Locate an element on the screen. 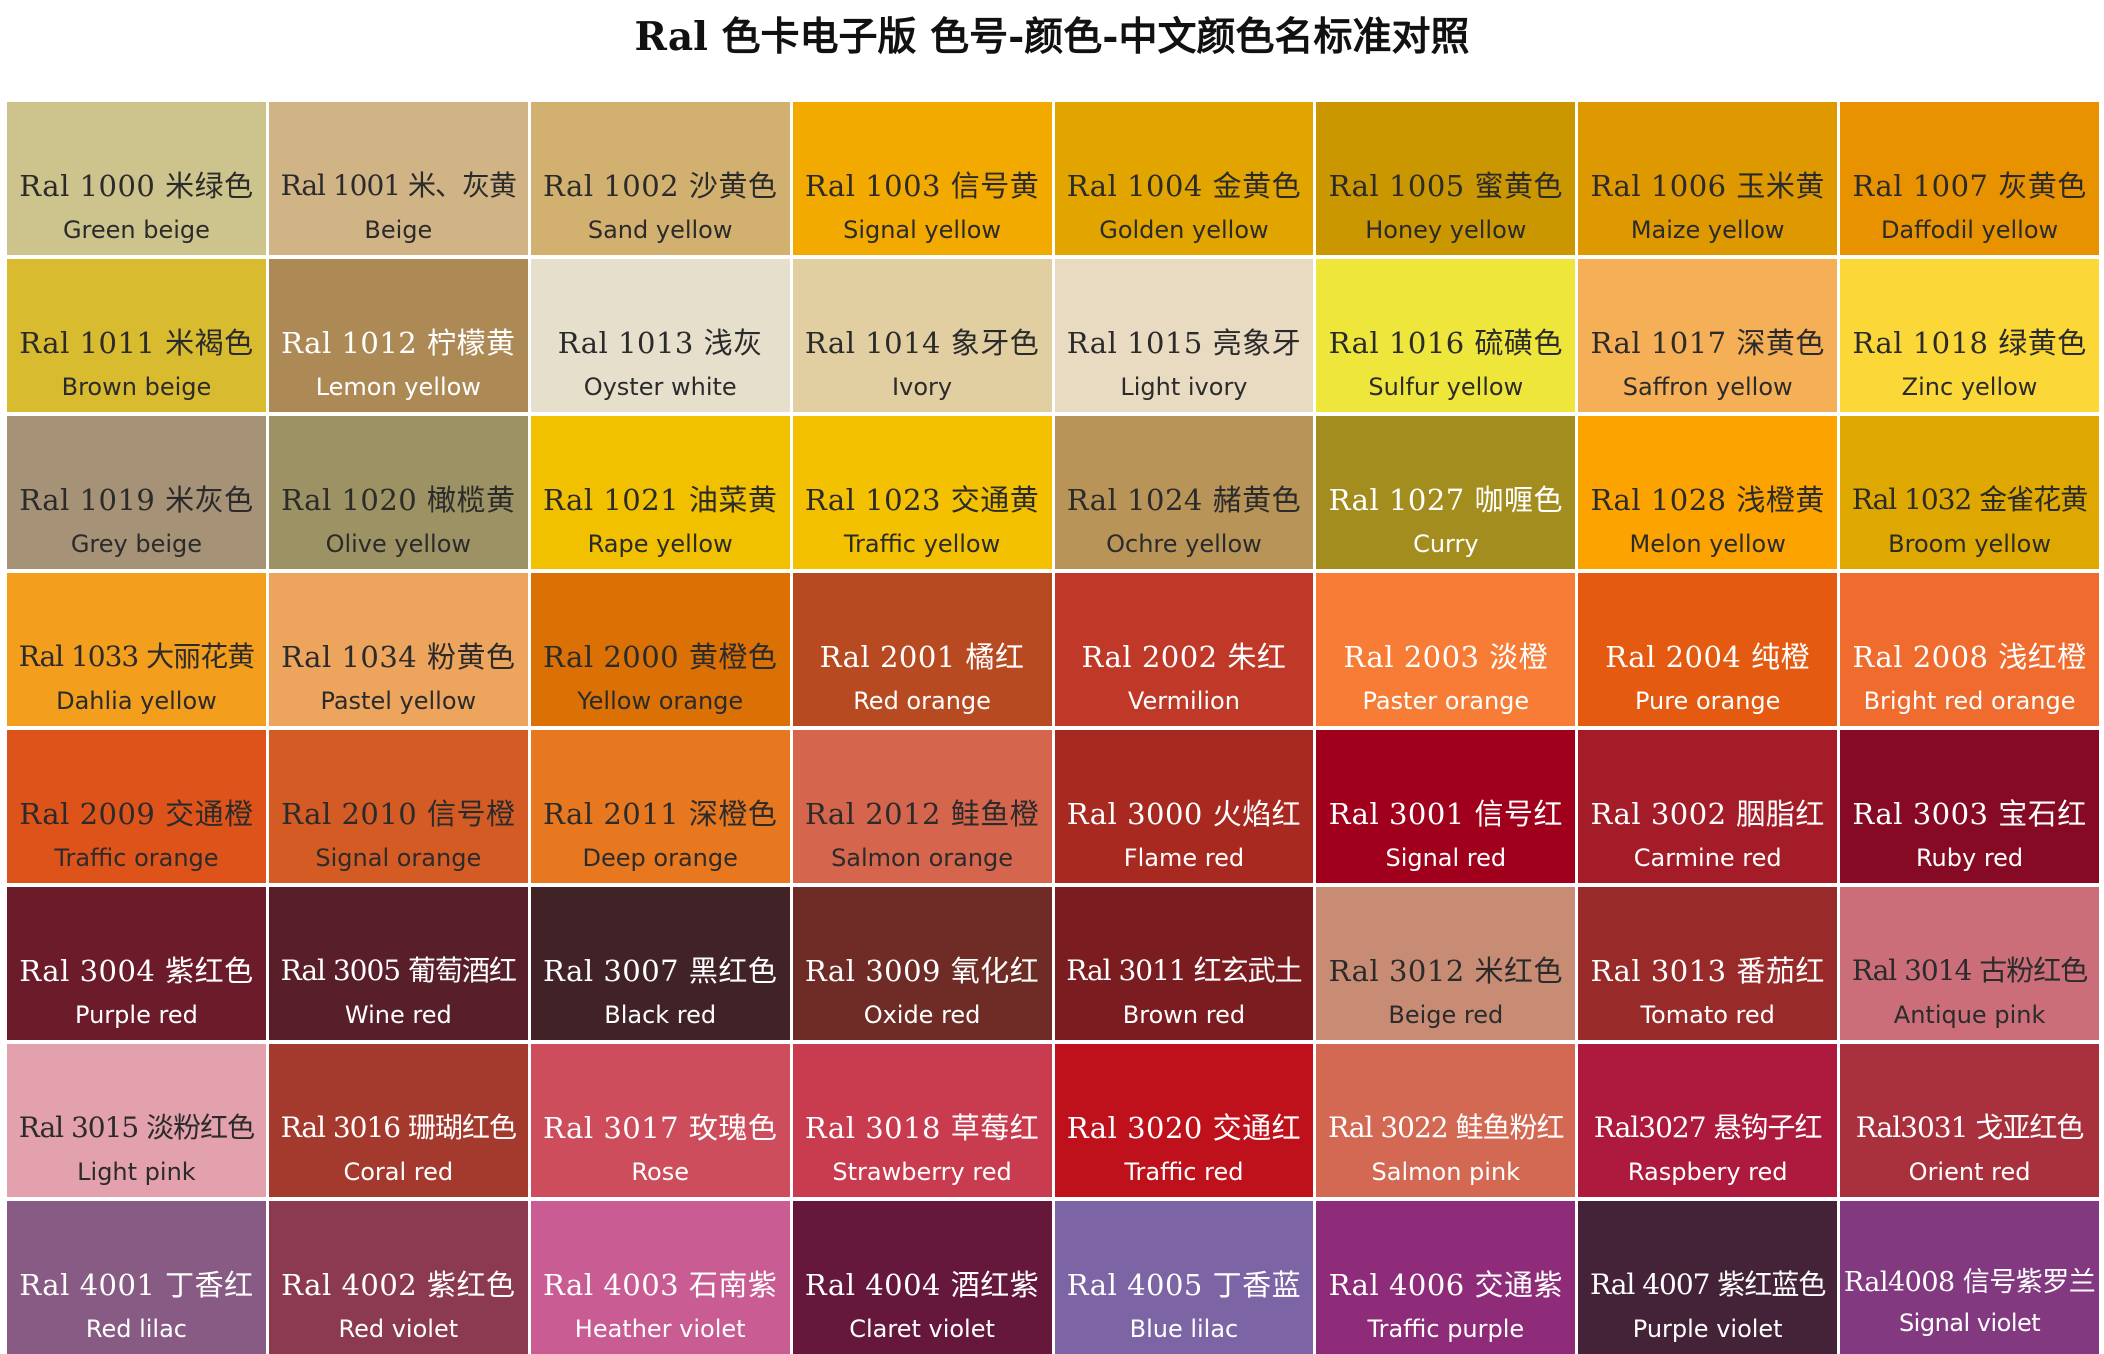 This screenshot has width=2104, height=1354. swatch-english-name: Red violet is located at coordinates (398, 1329).